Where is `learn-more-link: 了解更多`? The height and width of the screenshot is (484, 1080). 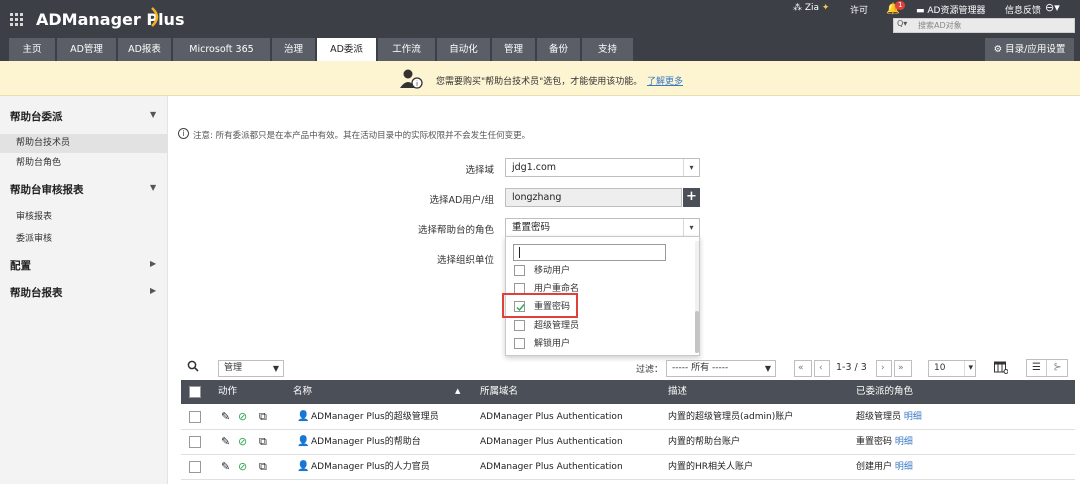
learn-more-link: 了解更多 is located at coordinates (665, 80).